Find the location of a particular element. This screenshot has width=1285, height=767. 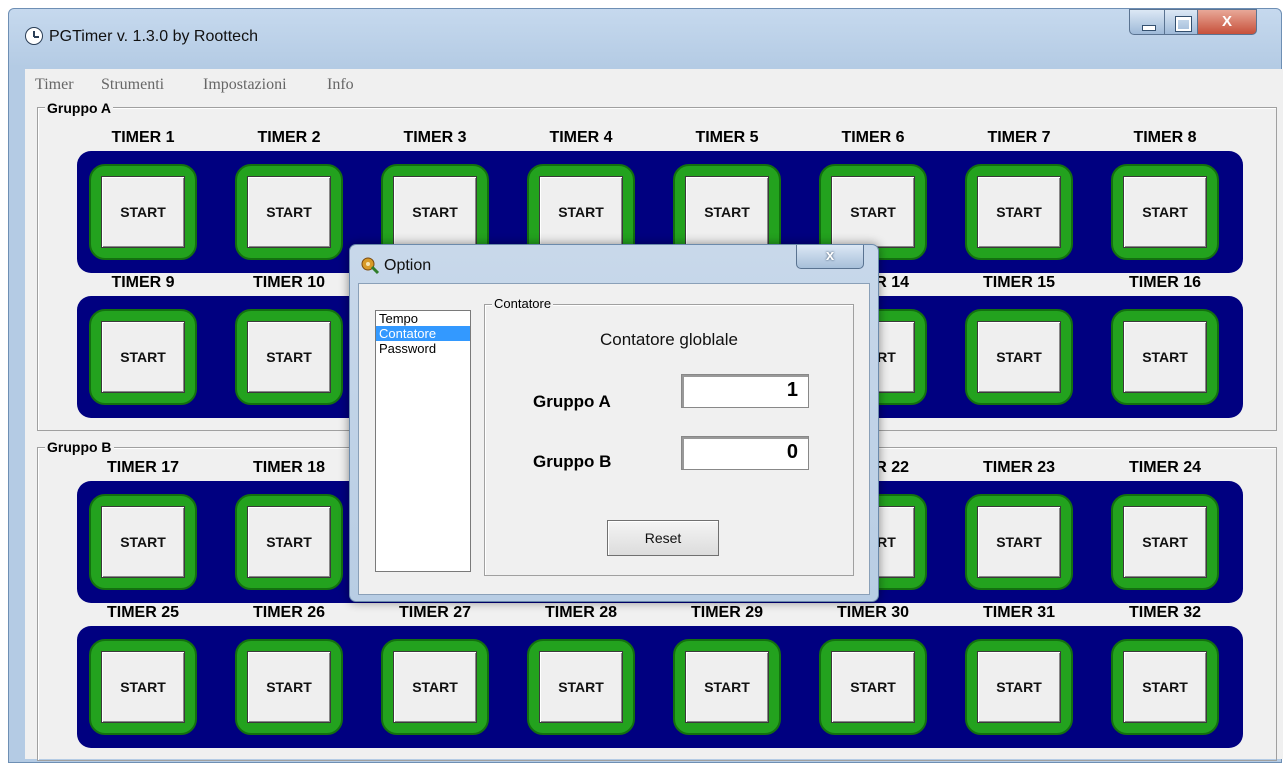

timer-label: TIMER 24 is located at coordinates (1164, 467).